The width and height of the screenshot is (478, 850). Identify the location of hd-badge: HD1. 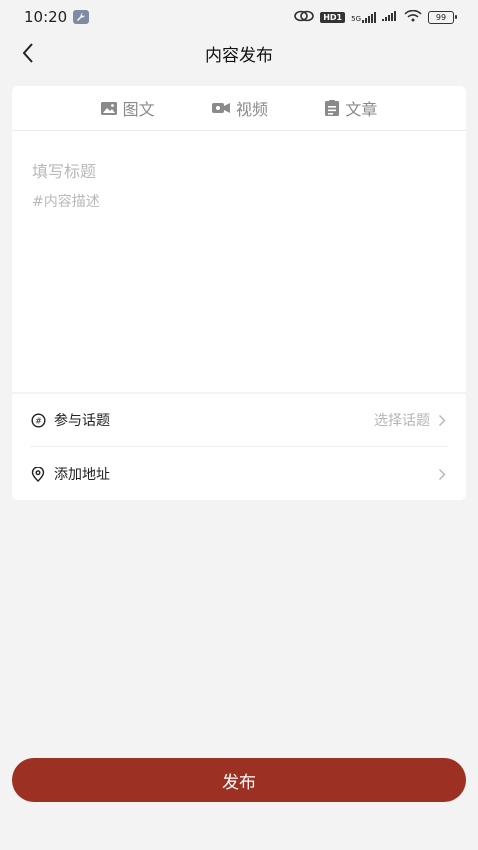
(333, 17).